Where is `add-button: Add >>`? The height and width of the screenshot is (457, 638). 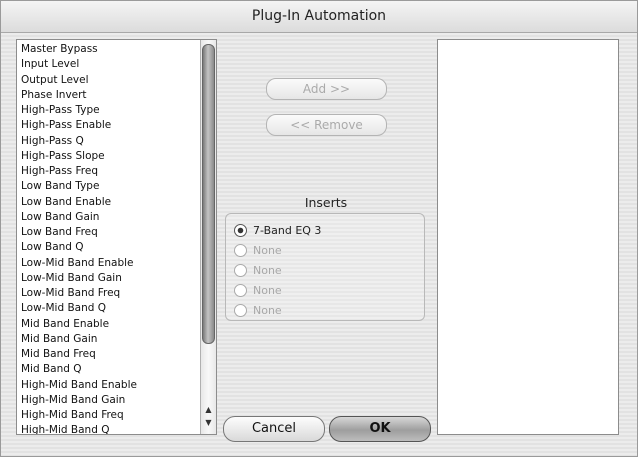 add-button: Add >> is located at coordinates (326, 89).